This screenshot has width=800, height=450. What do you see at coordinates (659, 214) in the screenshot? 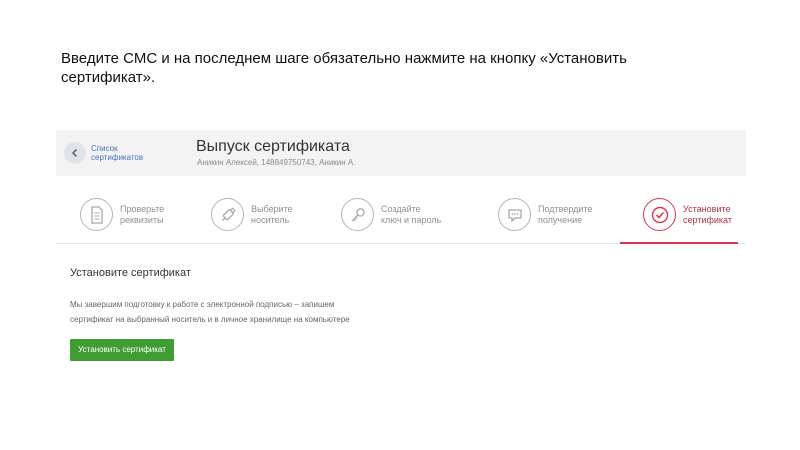
I see `check-icon` at bounding box center [659, 214].